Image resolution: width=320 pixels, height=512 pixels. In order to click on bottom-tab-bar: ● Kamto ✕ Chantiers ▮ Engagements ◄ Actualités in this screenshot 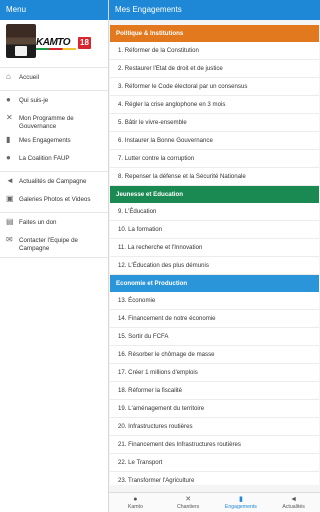, I will do `click(214, 502)`.